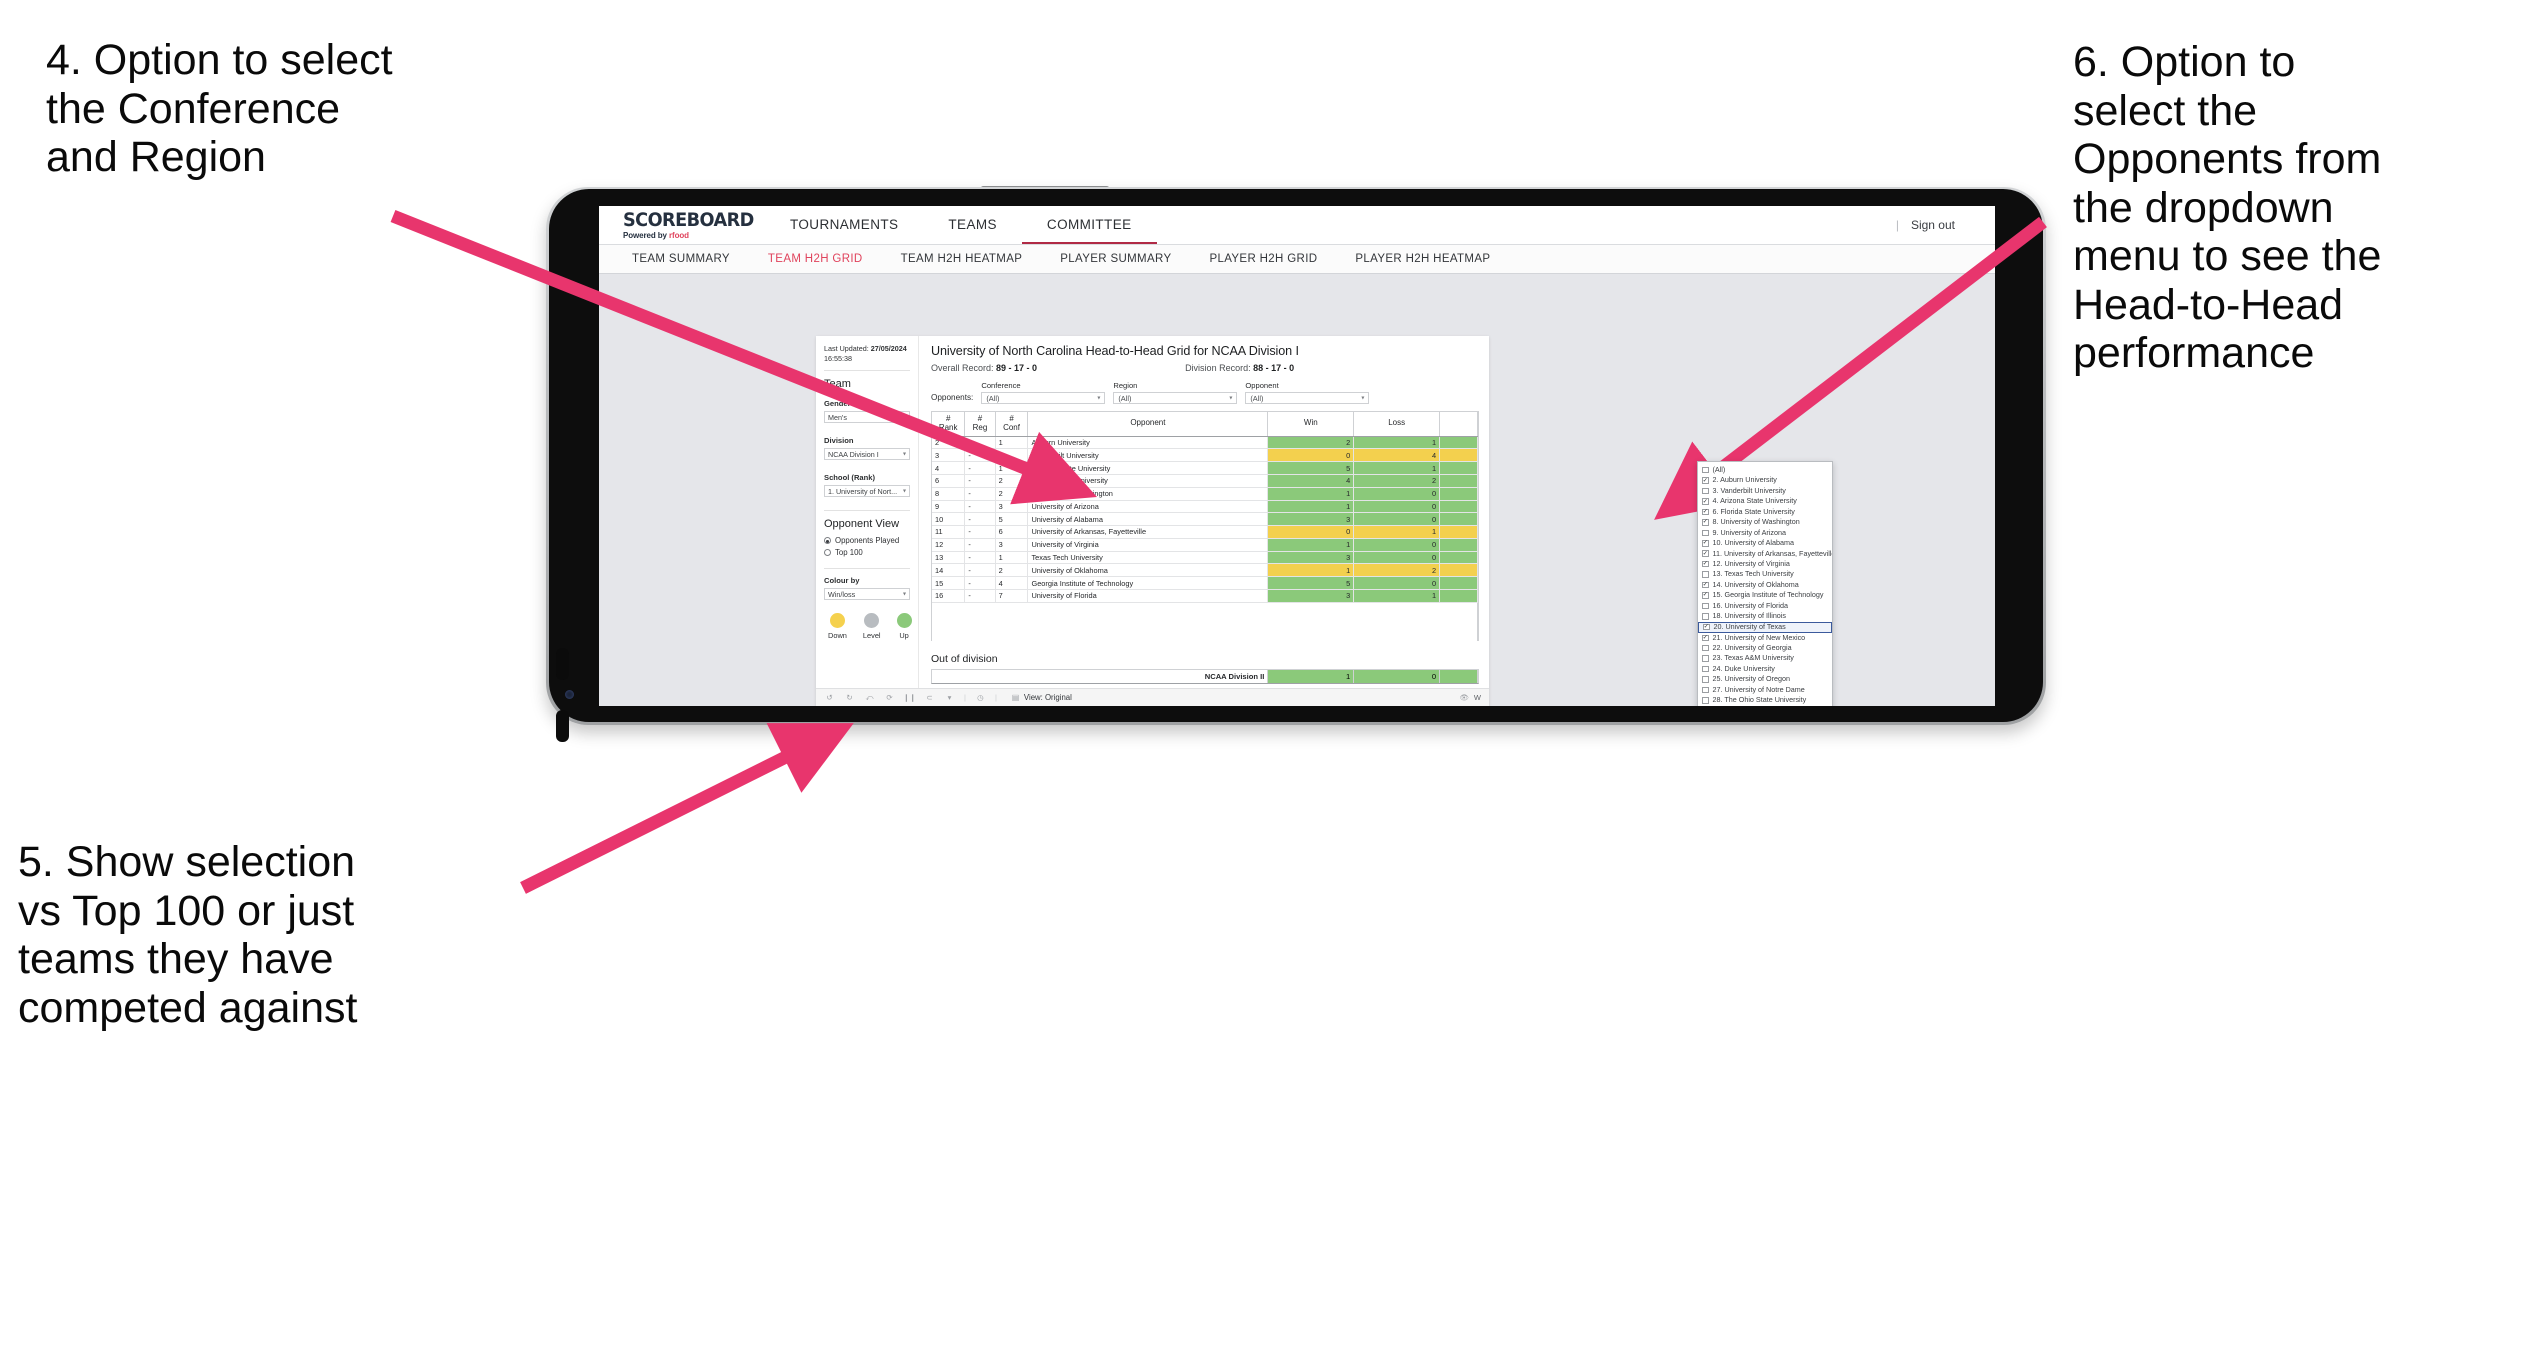 The width and height of the screenshot is (2533, 1363). Describe the element at coordinates (1464, 697) in the screenshot. I see `eye-icon: 👁` at that location.